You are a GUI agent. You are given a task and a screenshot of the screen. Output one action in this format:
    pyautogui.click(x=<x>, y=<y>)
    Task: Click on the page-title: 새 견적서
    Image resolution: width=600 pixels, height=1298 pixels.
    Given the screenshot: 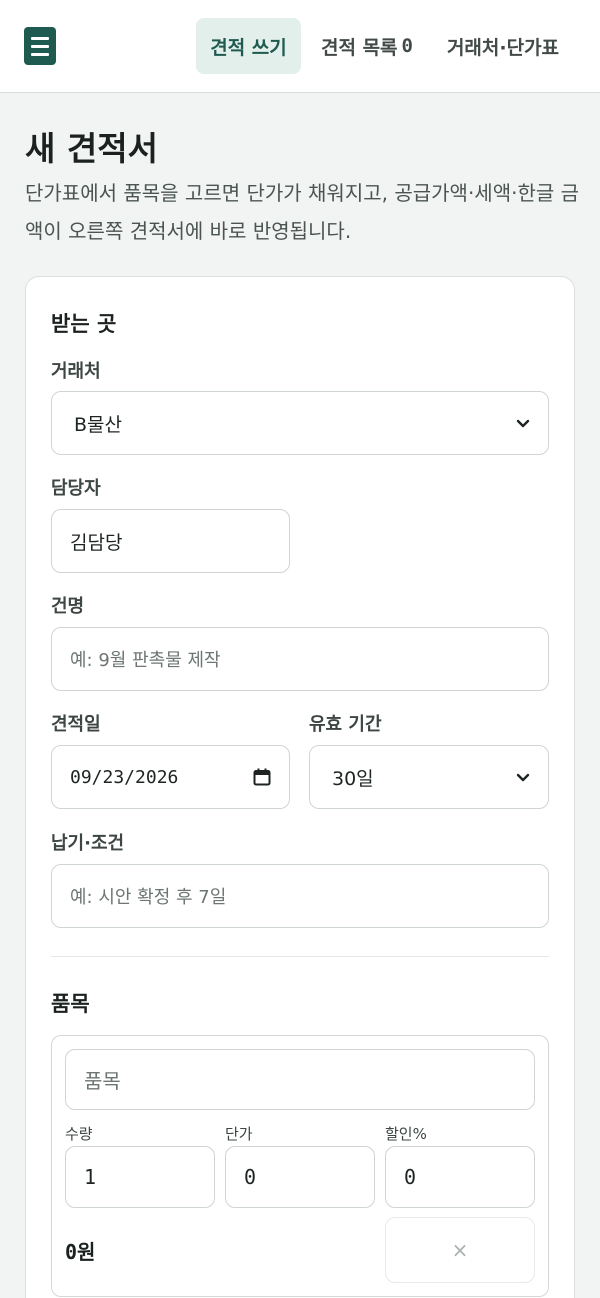 What is the action you would take?
    pyautogui.click(x=91, y=148)
    